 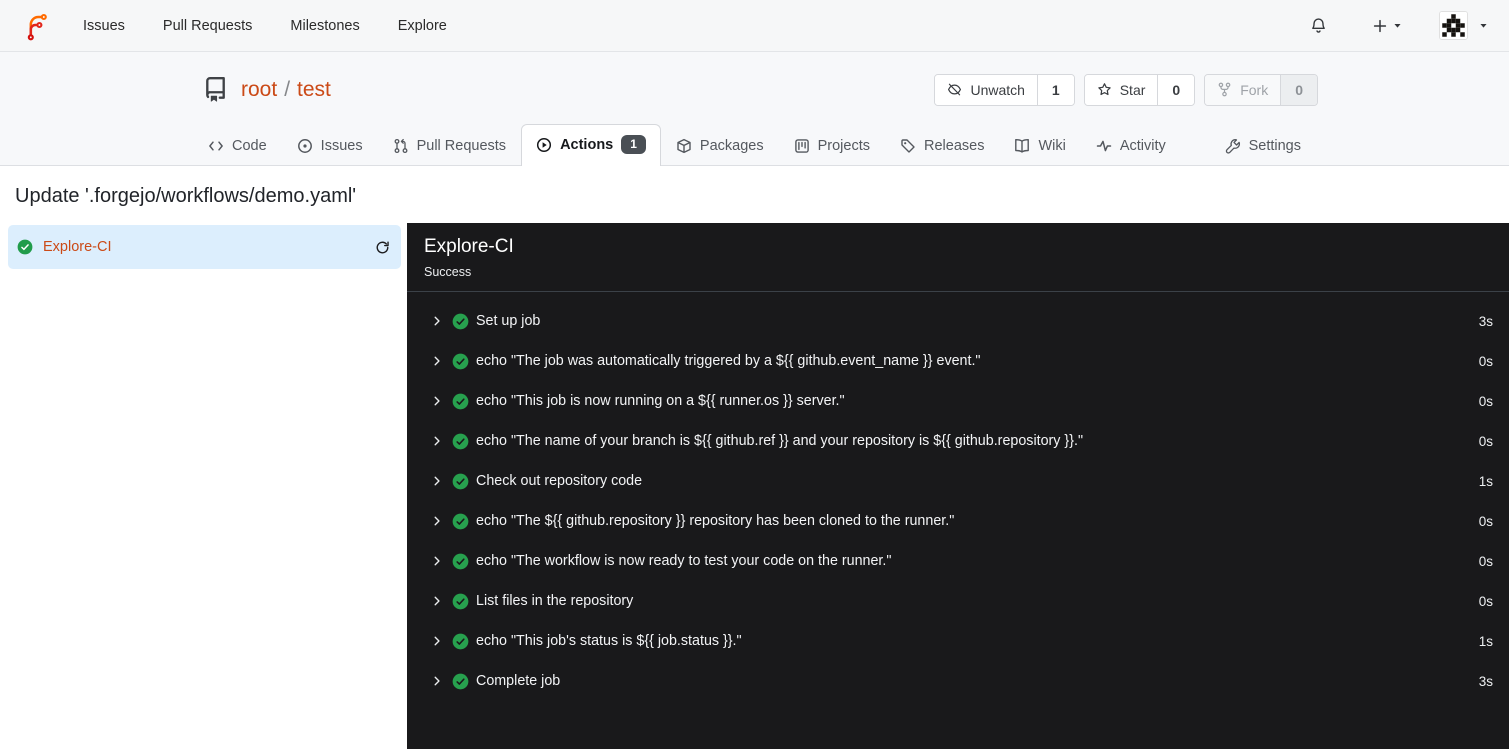 I want to click on tab-actions: Actions 1, so click(x=591, y=145).